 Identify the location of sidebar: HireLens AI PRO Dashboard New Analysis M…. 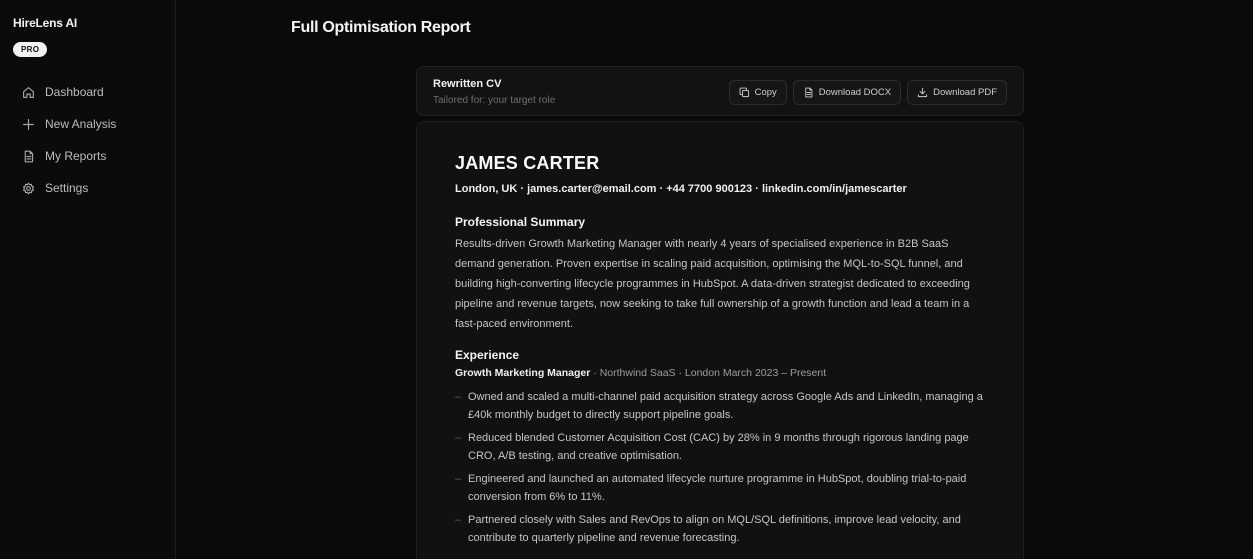
(88, 279).